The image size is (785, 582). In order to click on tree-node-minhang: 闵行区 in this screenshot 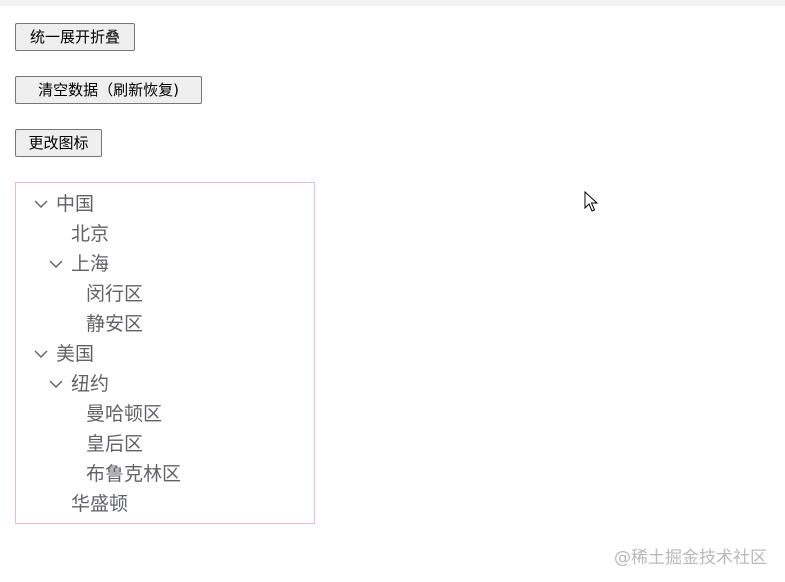, I will do `click(165, 294)`.